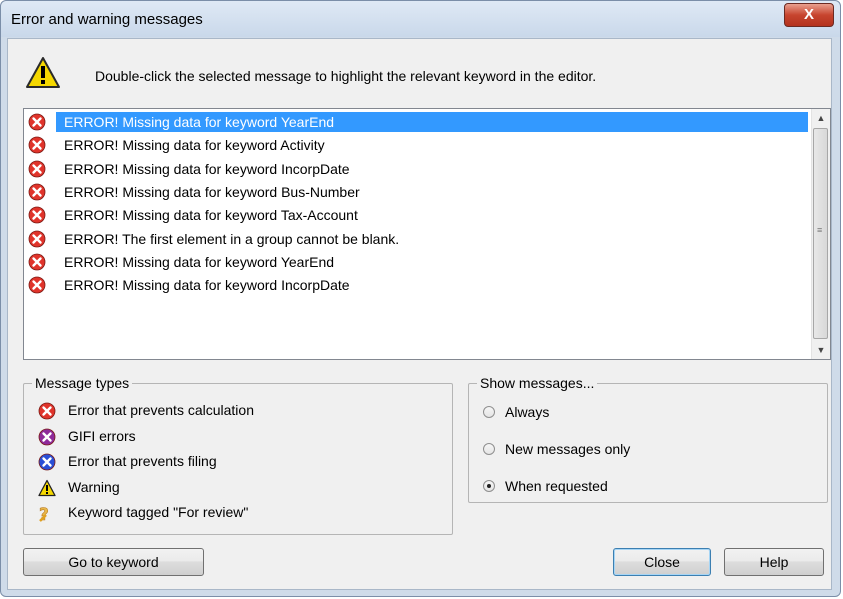 This screenshot has width=843, height=599. I want to click on window-title: Error and warning messages, so click(107, 19).